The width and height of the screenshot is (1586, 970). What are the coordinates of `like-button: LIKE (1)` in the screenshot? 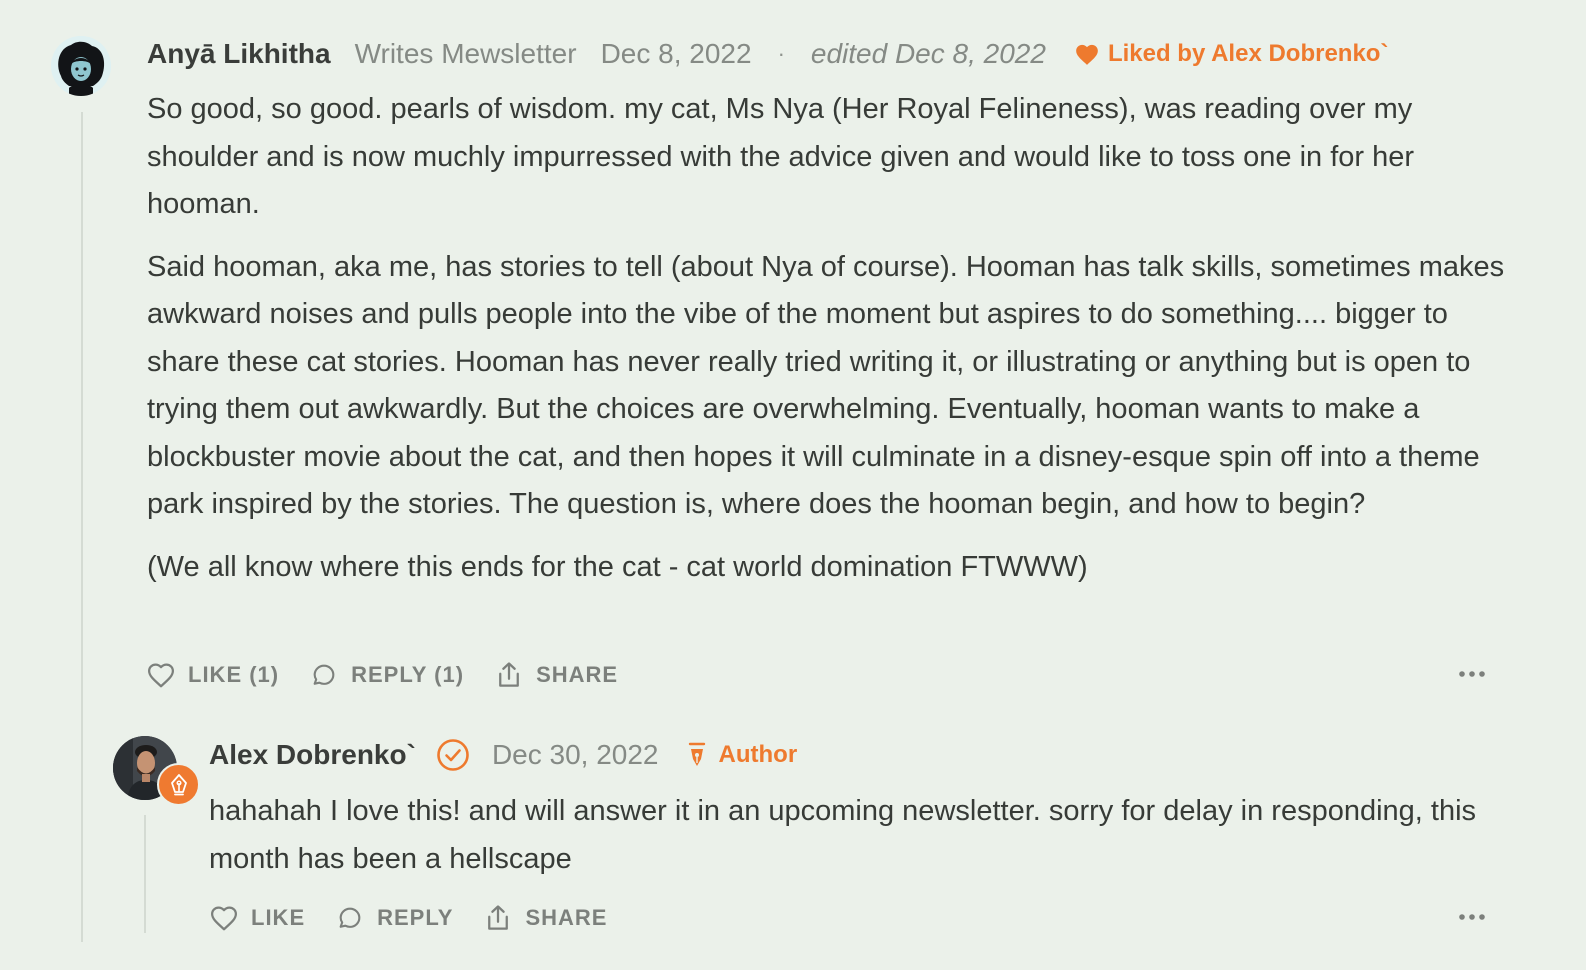 It's located at (212, 675).